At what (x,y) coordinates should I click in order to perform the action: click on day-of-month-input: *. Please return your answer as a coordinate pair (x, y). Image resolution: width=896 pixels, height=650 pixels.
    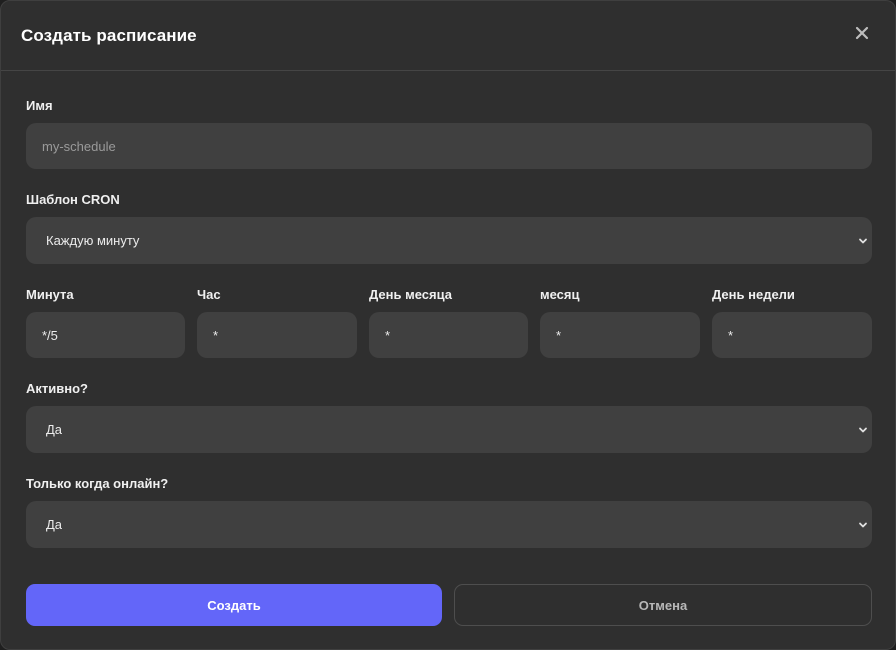
    Looking at the image, I should click on (448, 335).